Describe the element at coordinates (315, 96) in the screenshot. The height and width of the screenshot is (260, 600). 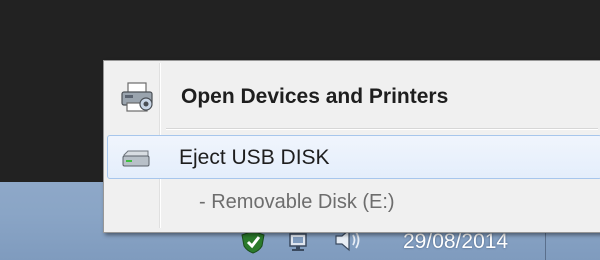
I see `menu-item-label: Open Devices and Printers` at that location.